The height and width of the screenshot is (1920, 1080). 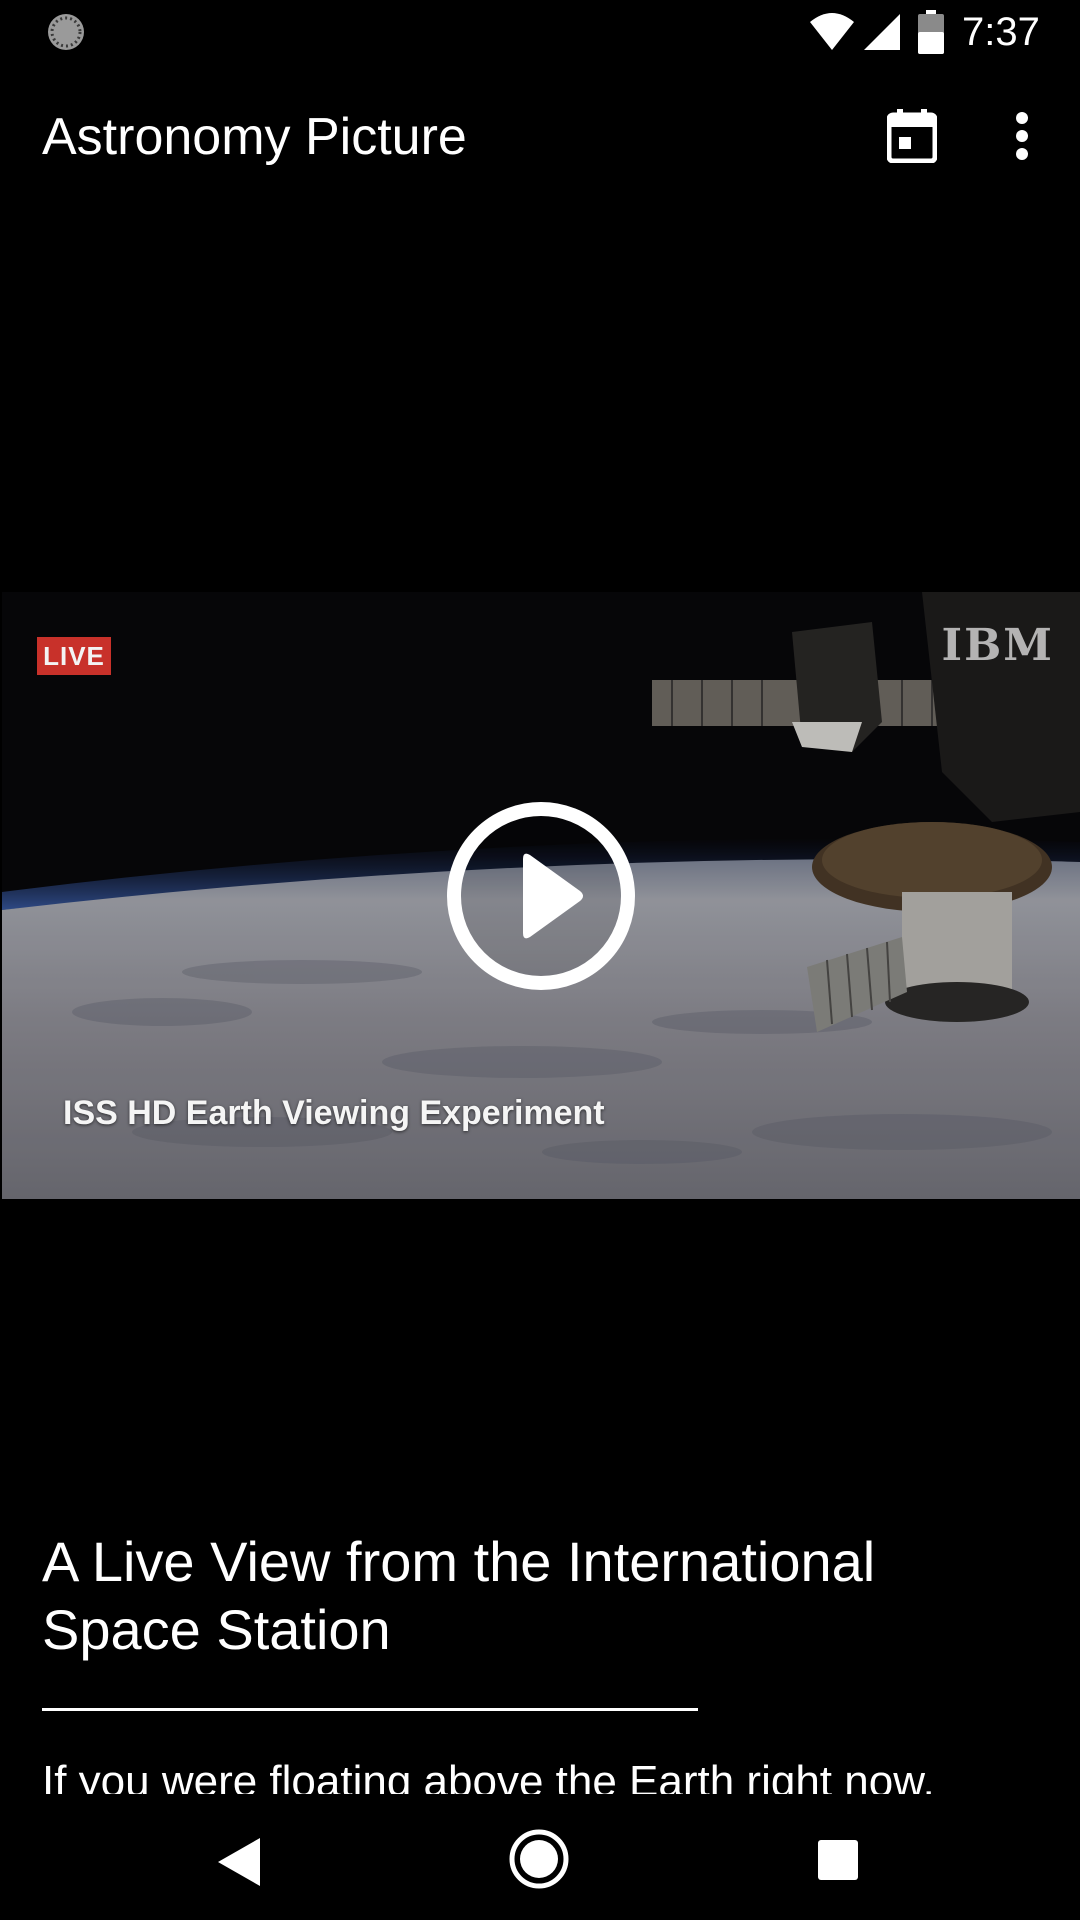 I want to click on play-button, so click(x=541, y=896).